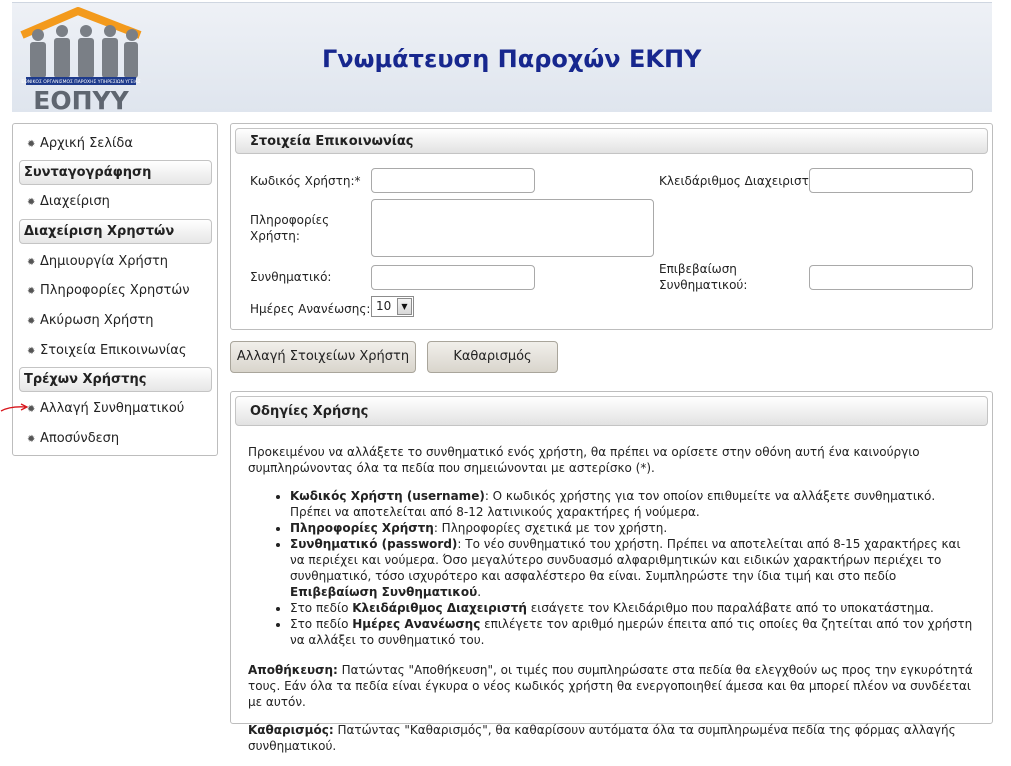  Describe the element at coordinates (14, 407) in the screenshot. I see `red-arrow-annotation-icon` at that location.